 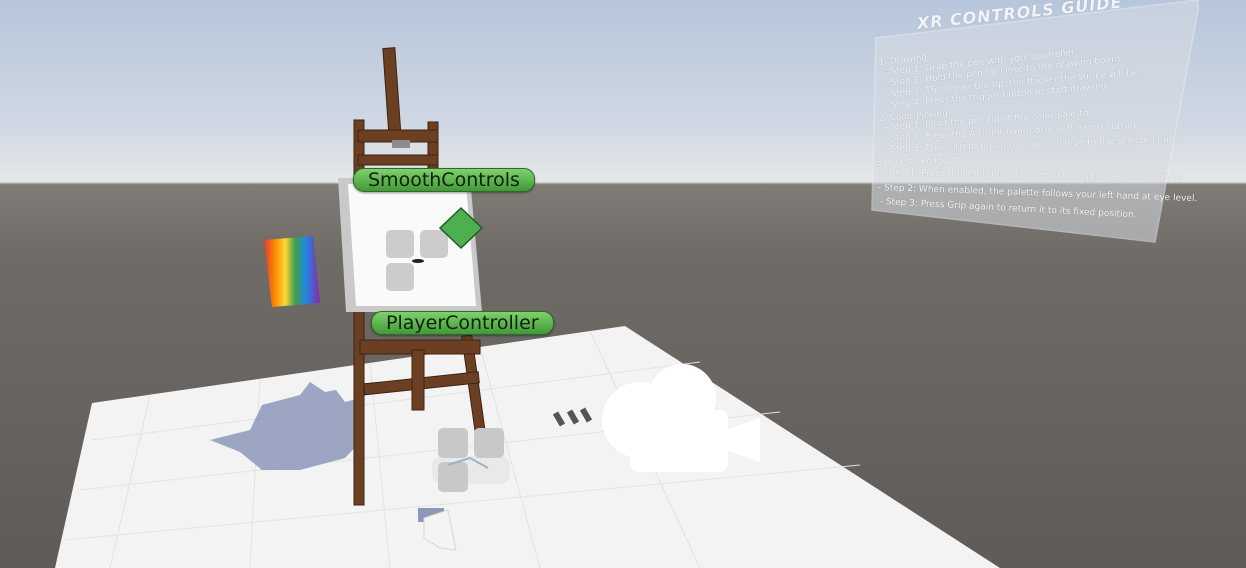 What do you see at coordinates (462, 323) in the screenshot?
I see `player-controller-label: PlayerController` at bounding box center [462, 323].